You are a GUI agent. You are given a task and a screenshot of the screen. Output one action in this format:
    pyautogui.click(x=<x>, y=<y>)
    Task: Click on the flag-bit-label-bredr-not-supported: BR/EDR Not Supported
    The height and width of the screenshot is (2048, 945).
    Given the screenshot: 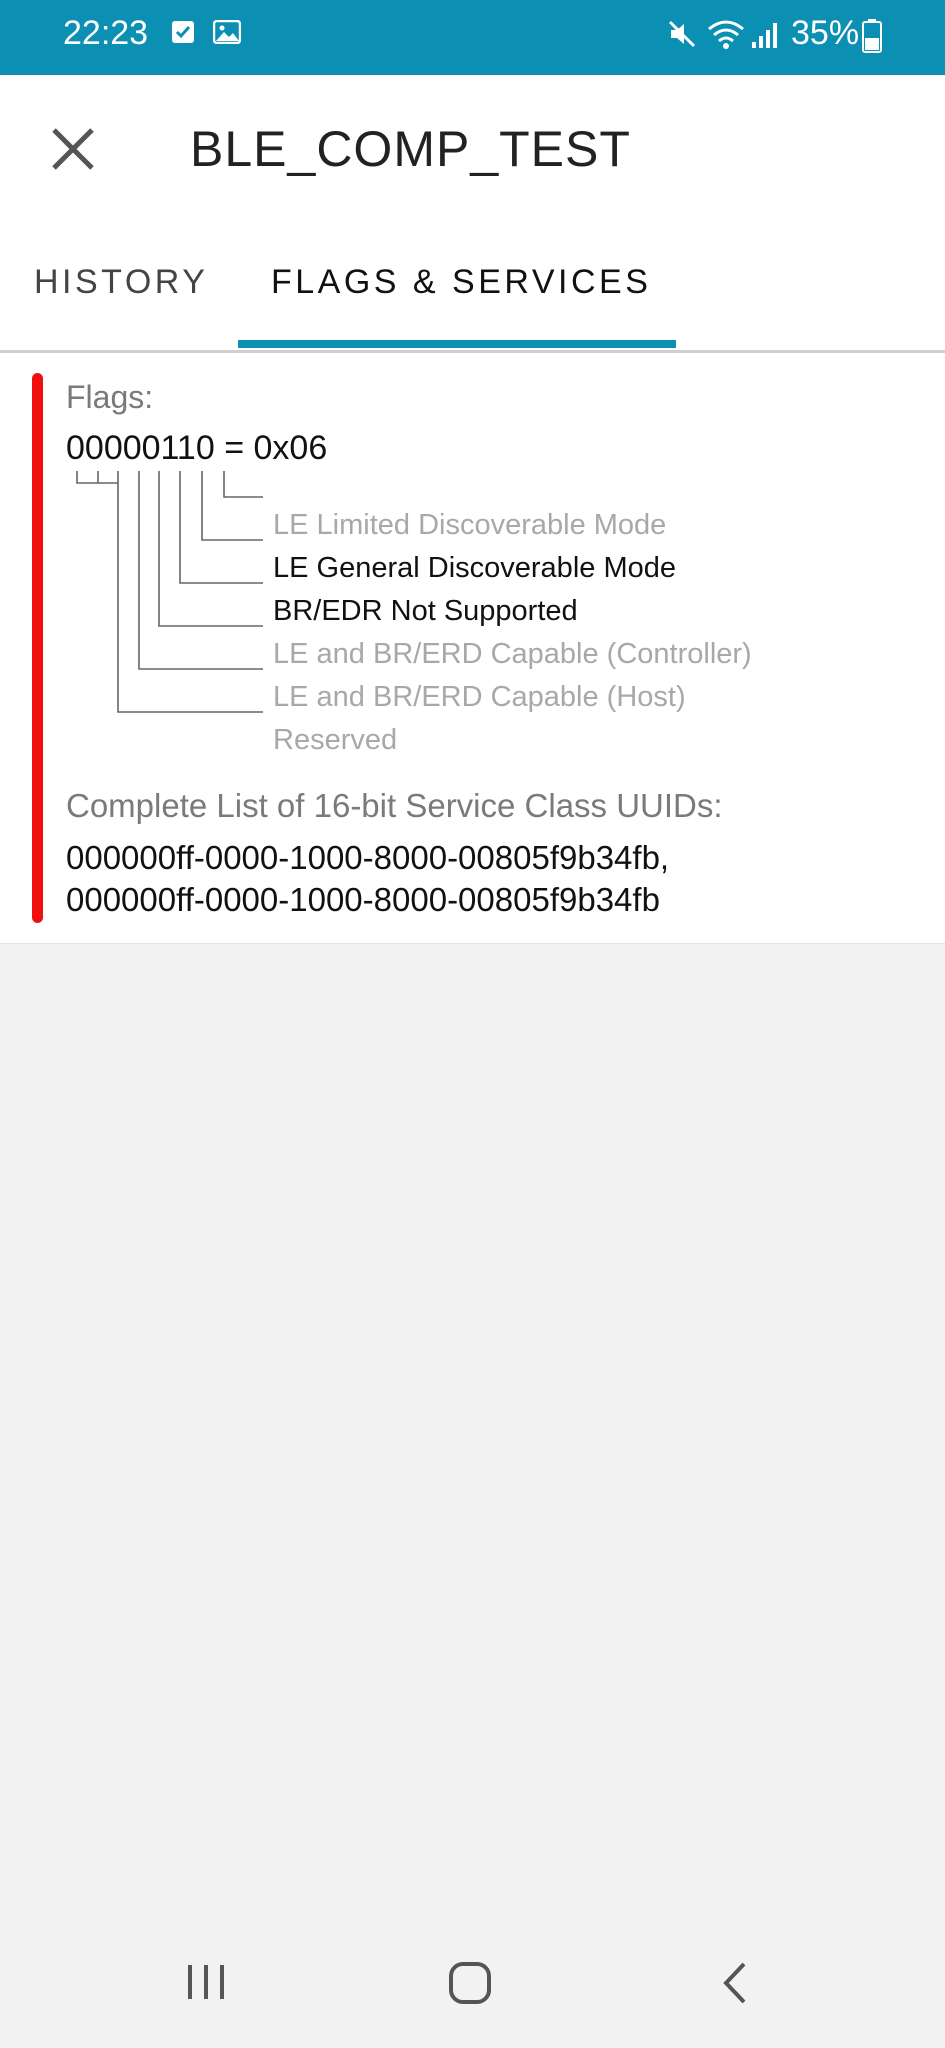 What is the action you would take?
    pyautogui.click(x=425, y=611)
    